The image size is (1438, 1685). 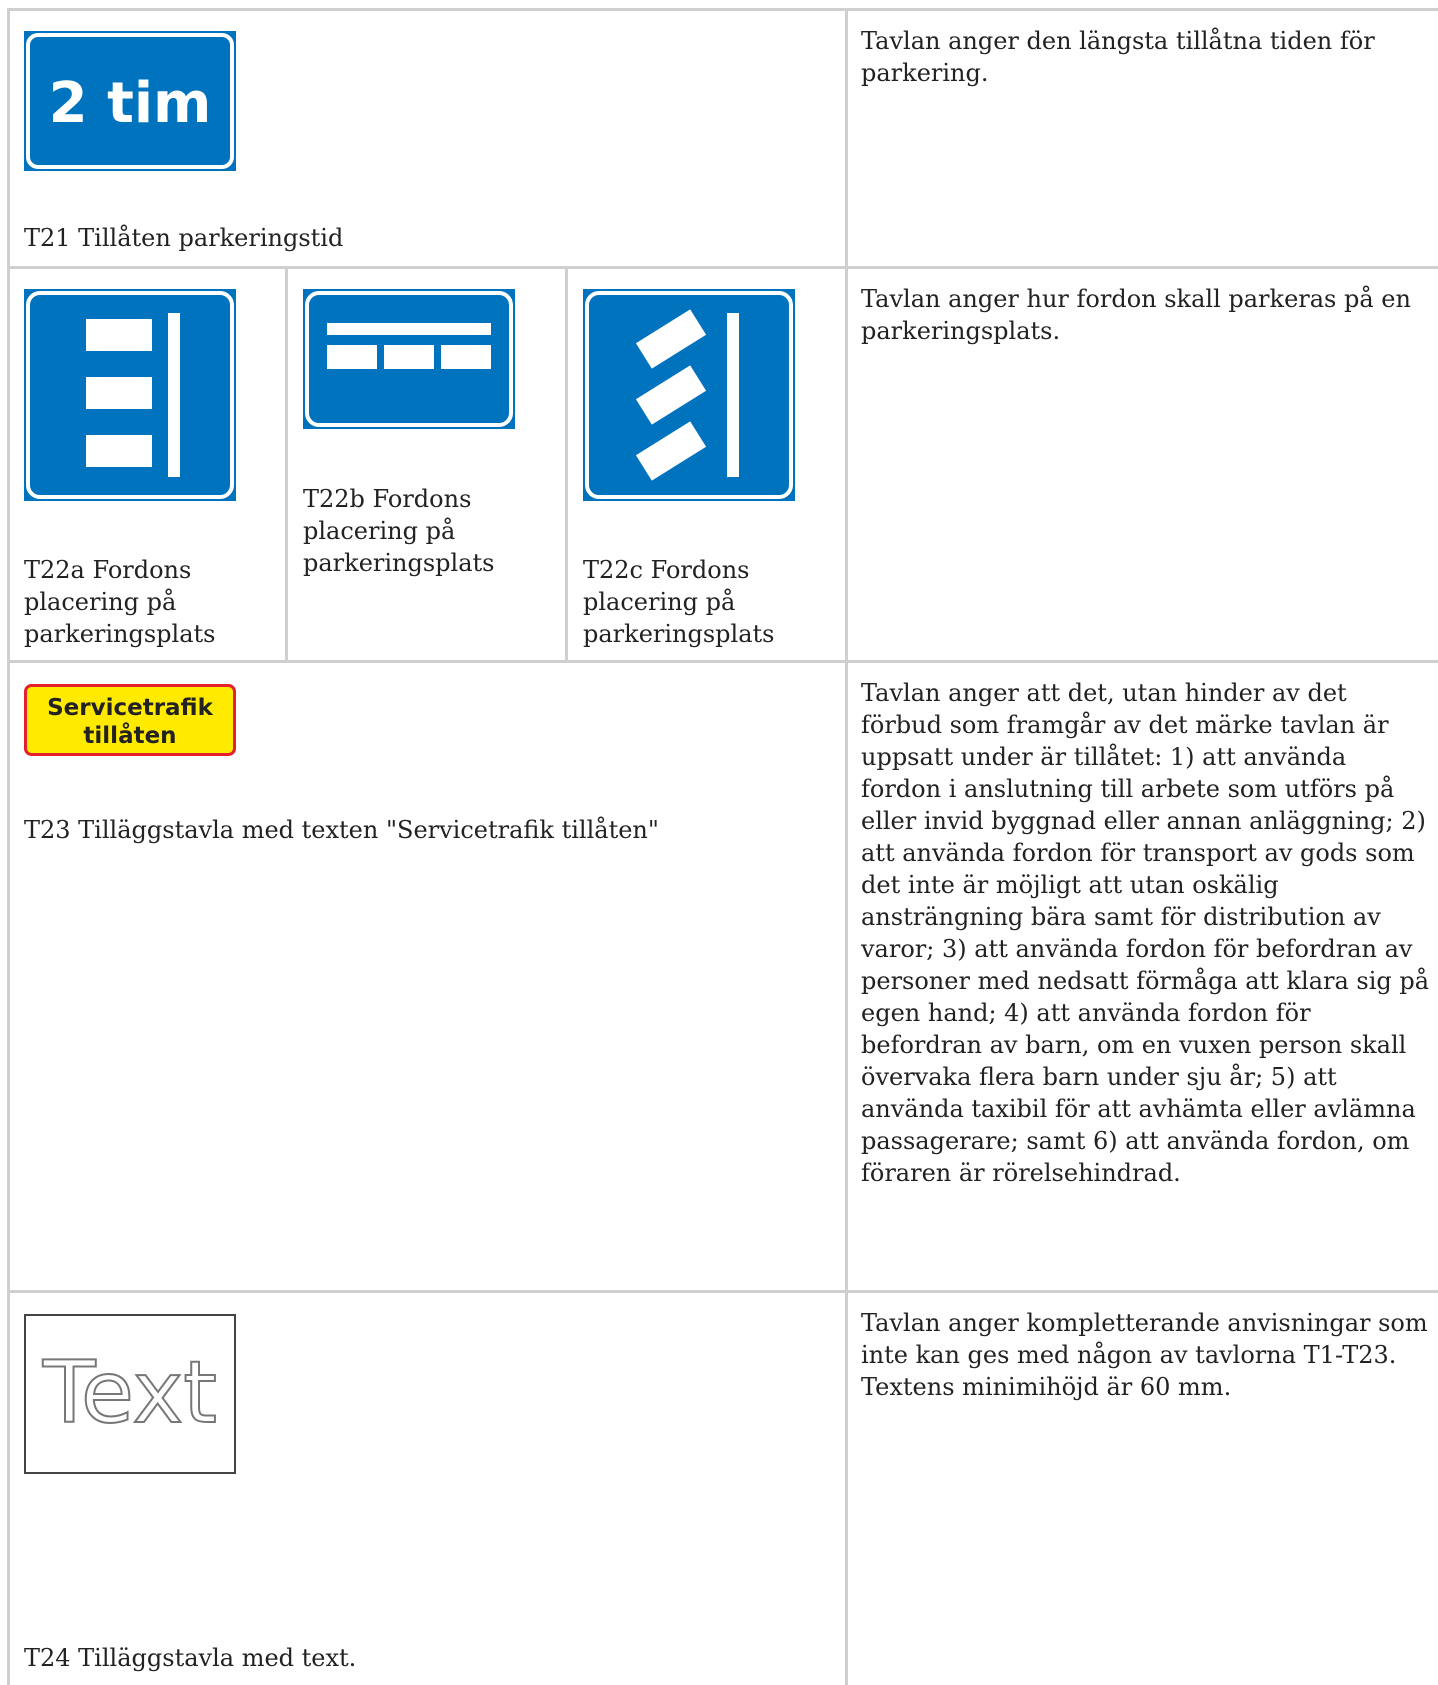 I want to click on sign-caption: T21 Tillåten parkeringstid, so click(x=184, y=238).